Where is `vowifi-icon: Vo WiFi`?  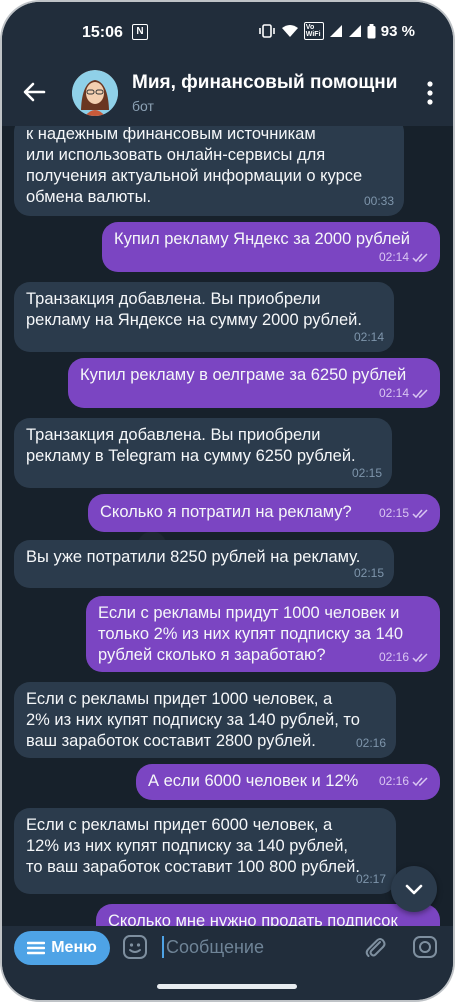
vowifi-icon: Vo WiFi is located at coordinates (313, 31).